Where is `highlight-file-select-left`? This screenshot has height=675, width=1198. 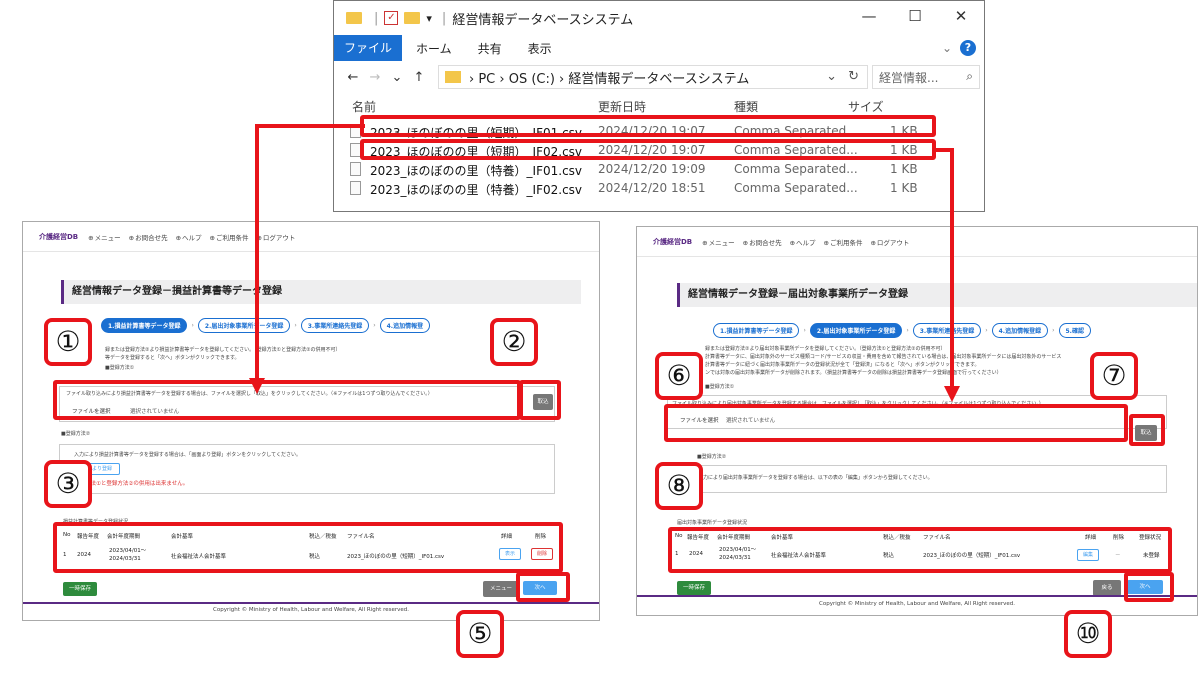
highlight-file-select-left is located at coordinates (287, 400).